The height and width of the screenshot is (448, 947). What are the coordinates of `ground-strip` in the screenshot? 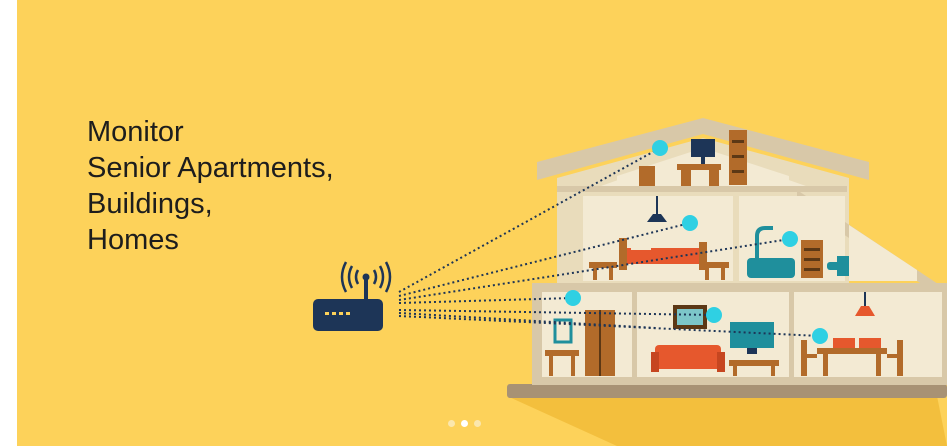 It's located at (727, 391).